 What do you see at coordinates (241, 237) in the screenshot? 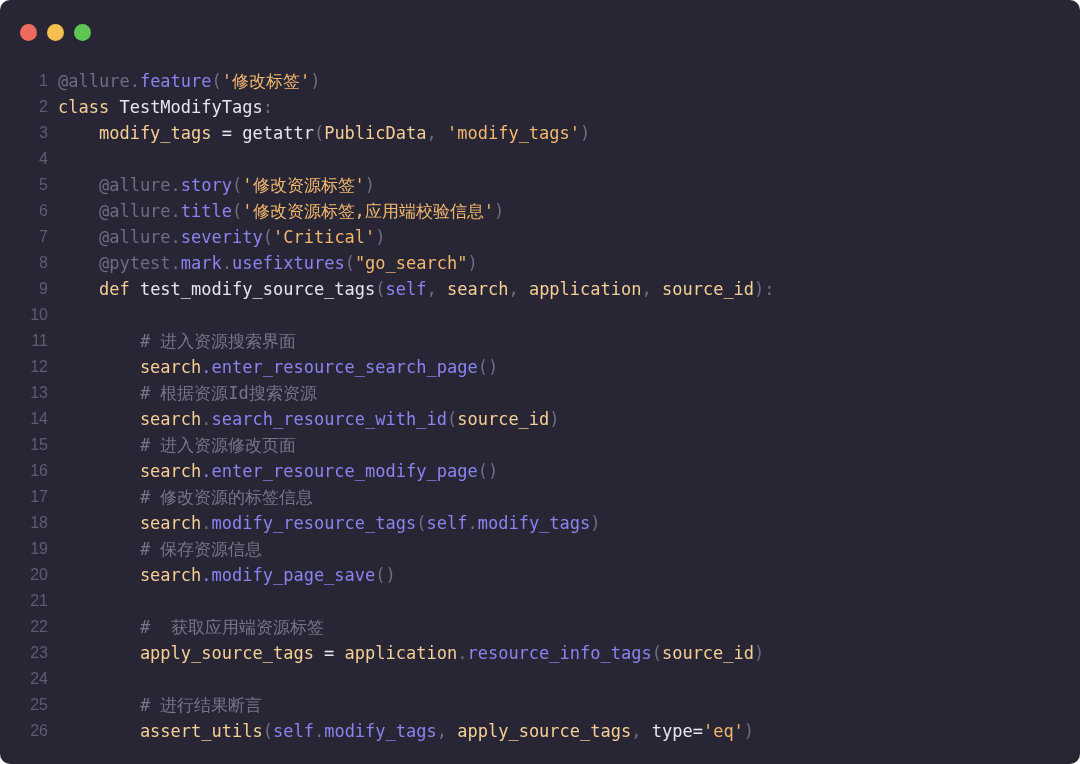
I see `code-line: @allure.severity('Critical')` at bounding box center [241, 237].